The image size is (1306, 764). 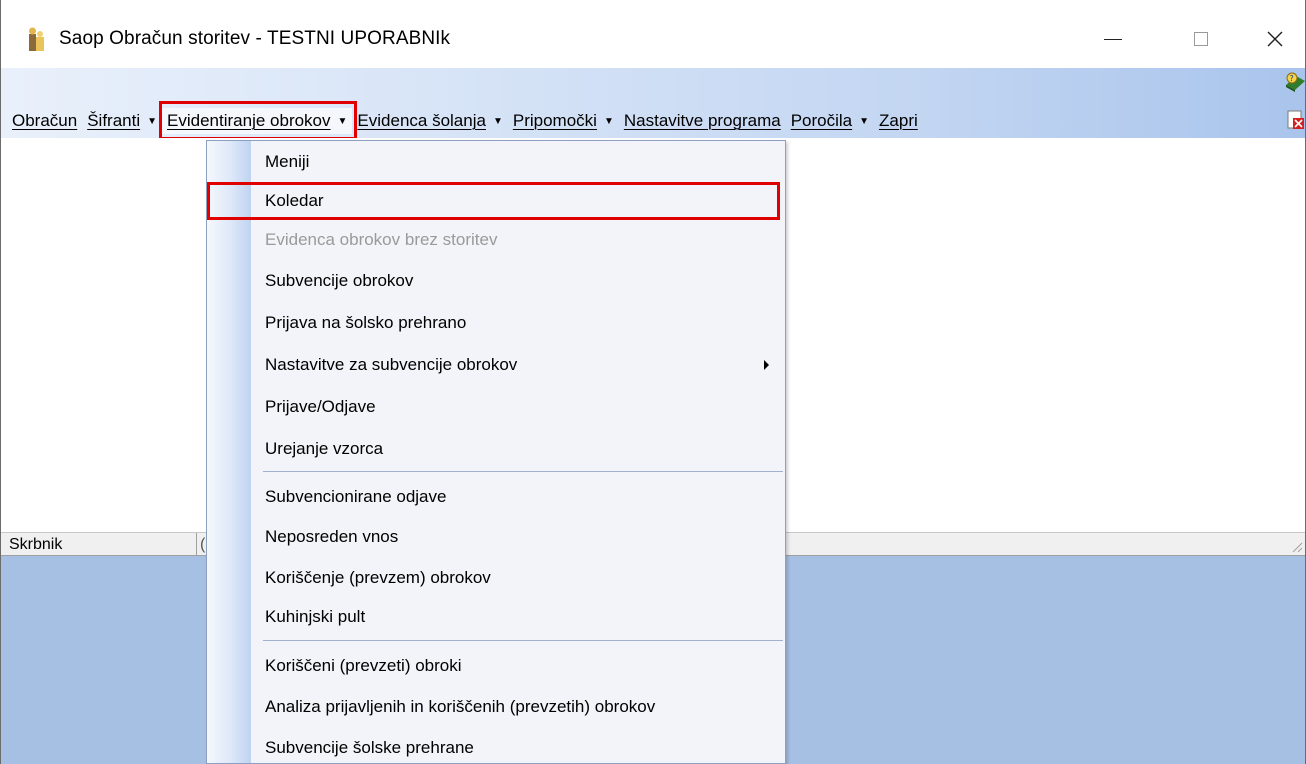 What do you see at coordinates (36, 39) in the screenshot?
I see `app-people-icon` at bounding box center [36, 39].